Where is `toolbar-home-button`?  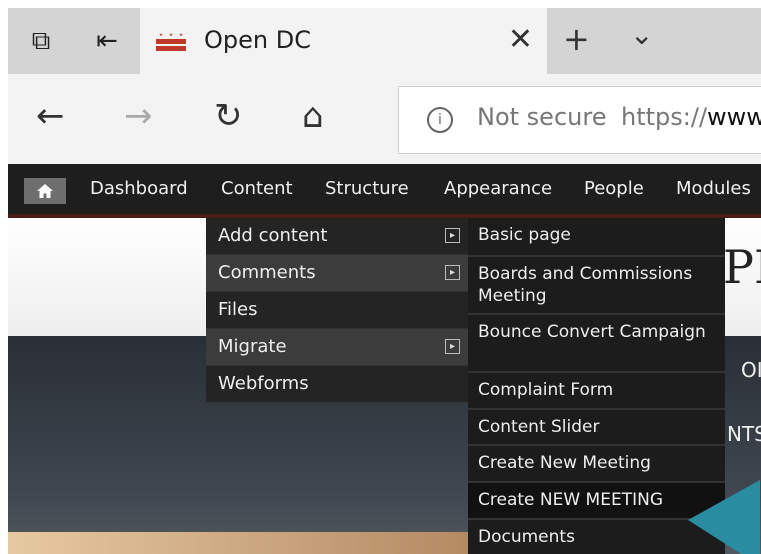 toolbar-home-button is located at coordinates (45, 191).